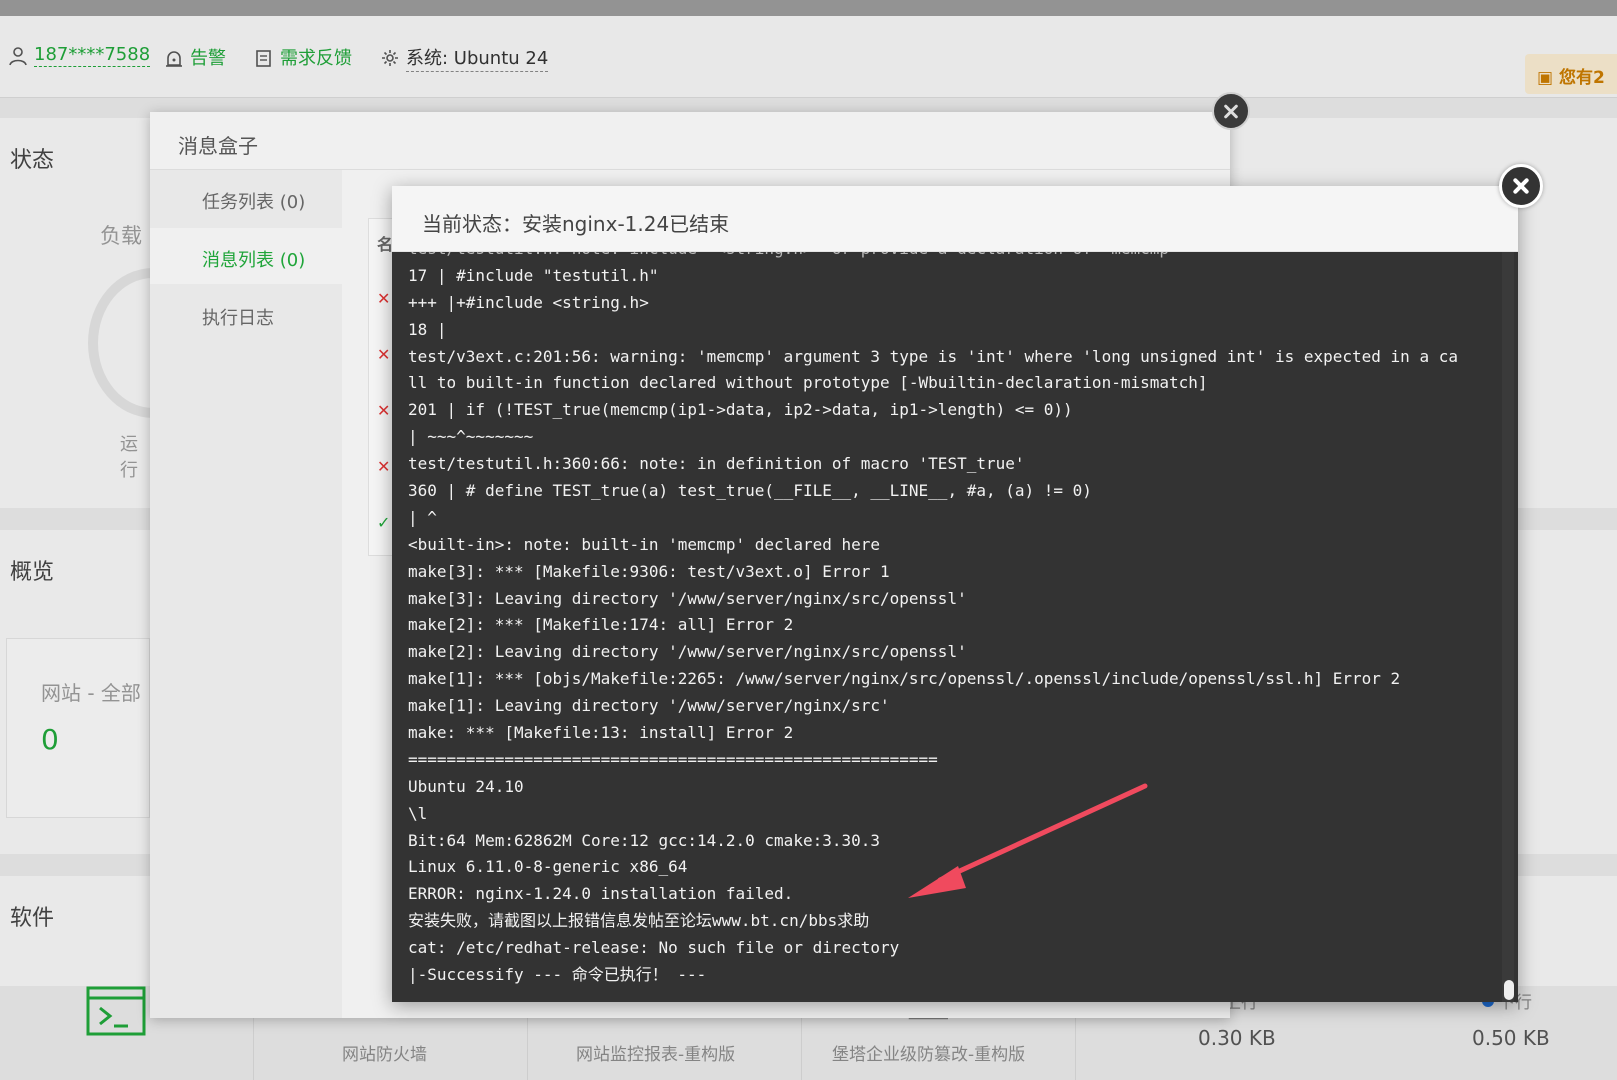 Image resolution: width=1617 pixels, height=1080 pixels. I want to click on terminal-line: \l, so click(418, 813).